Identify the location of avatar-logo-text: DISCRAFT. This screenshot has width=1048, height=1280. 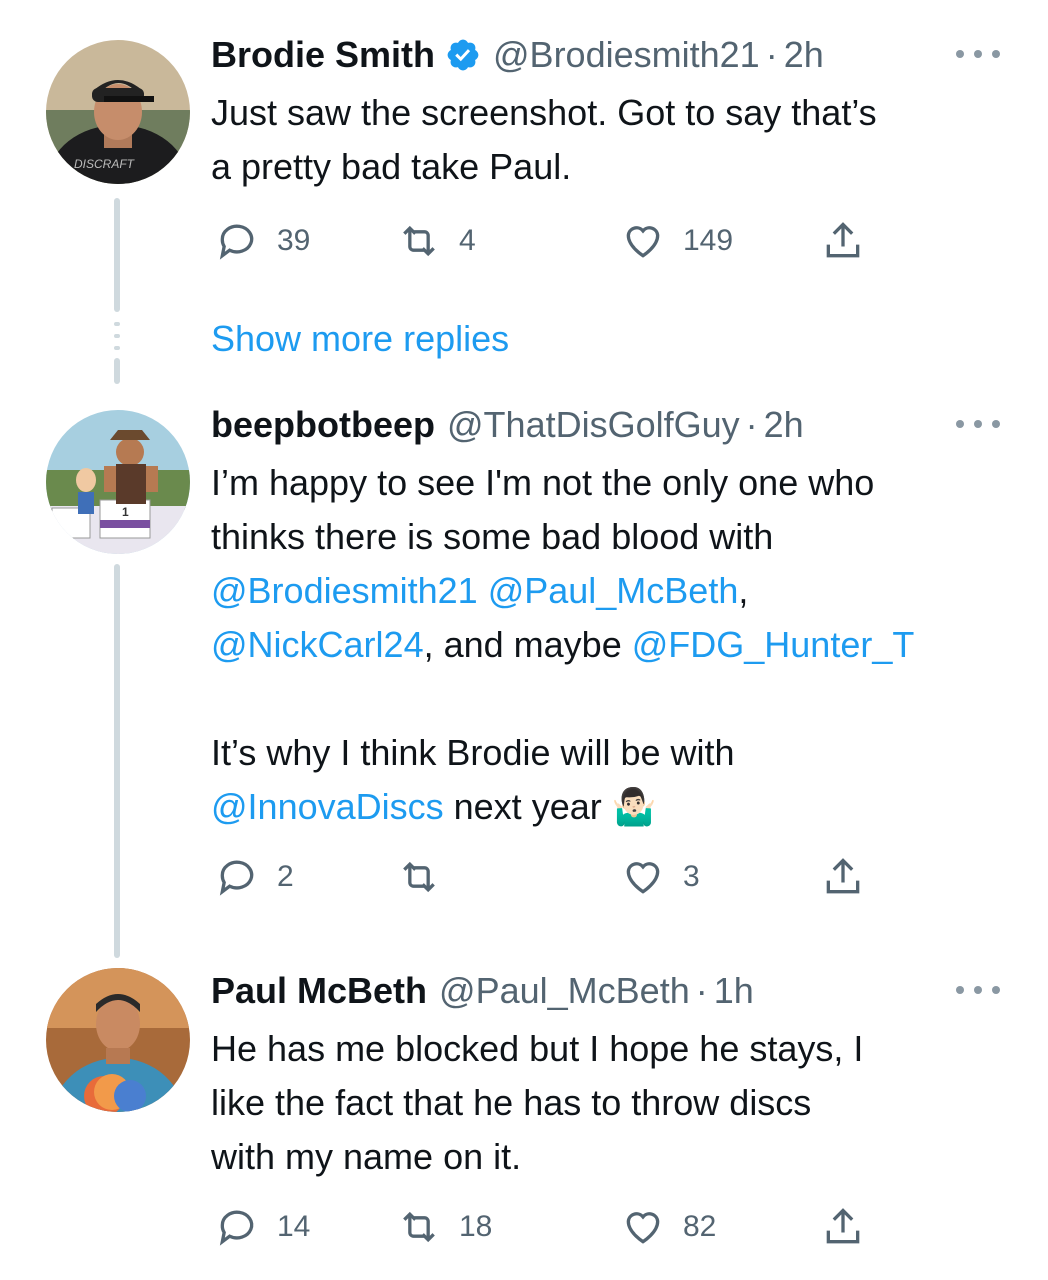
(105, 164).